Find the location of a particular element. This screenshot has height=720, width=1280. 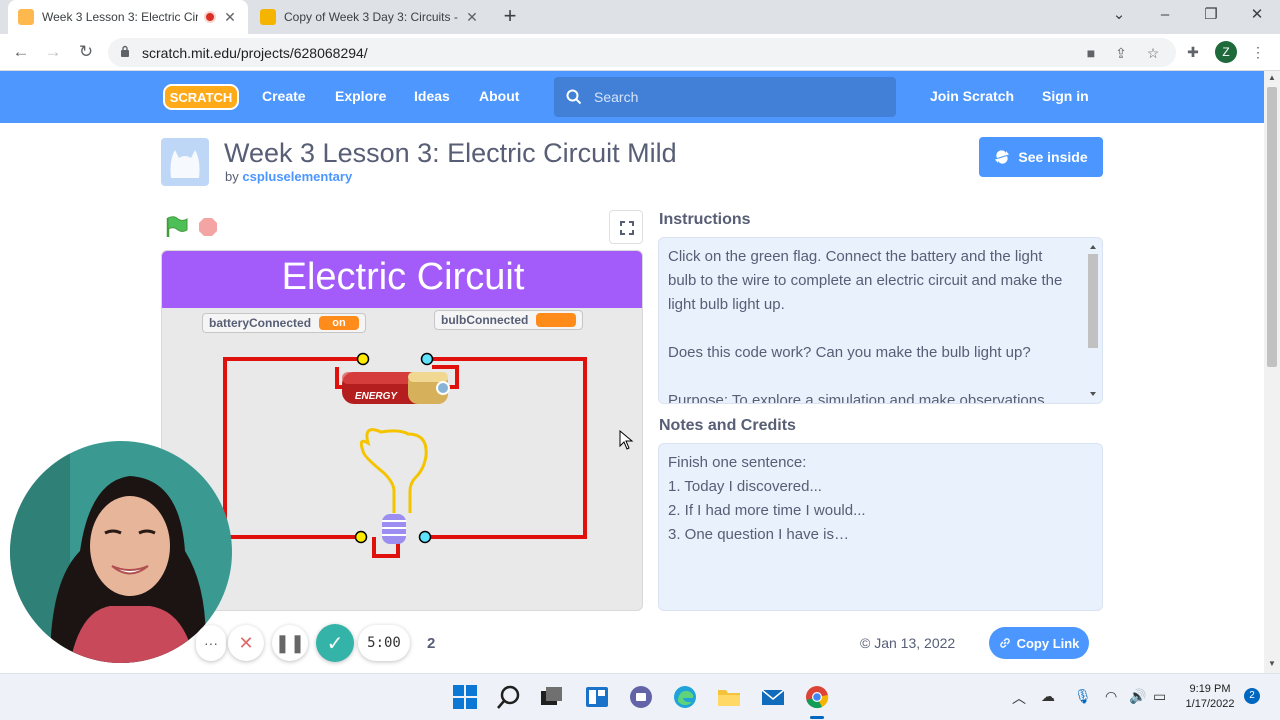

scrollbar-thumb is located at coordinates (1272, 227).